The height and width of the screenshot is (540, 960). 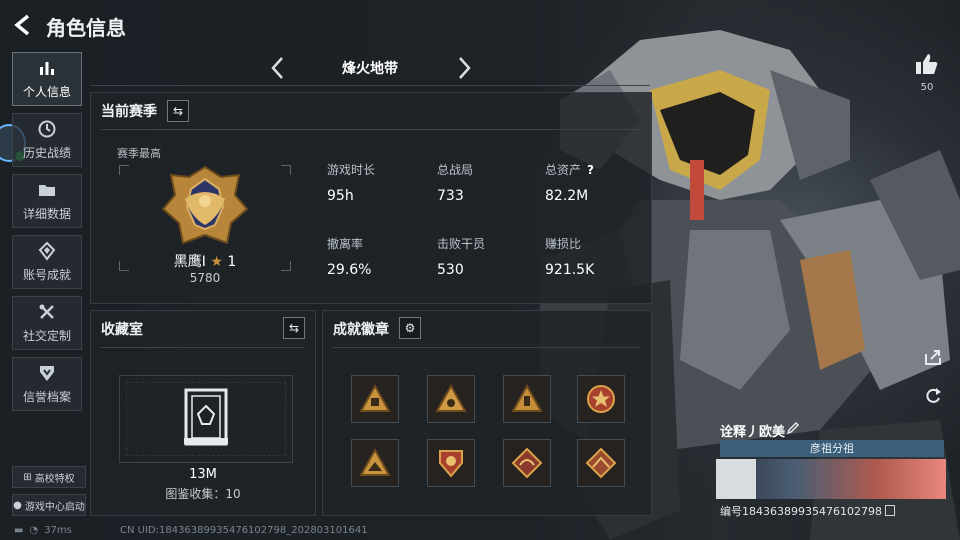 I want to click on nav-item-details: 详细数据, so click(x=47, y=201).